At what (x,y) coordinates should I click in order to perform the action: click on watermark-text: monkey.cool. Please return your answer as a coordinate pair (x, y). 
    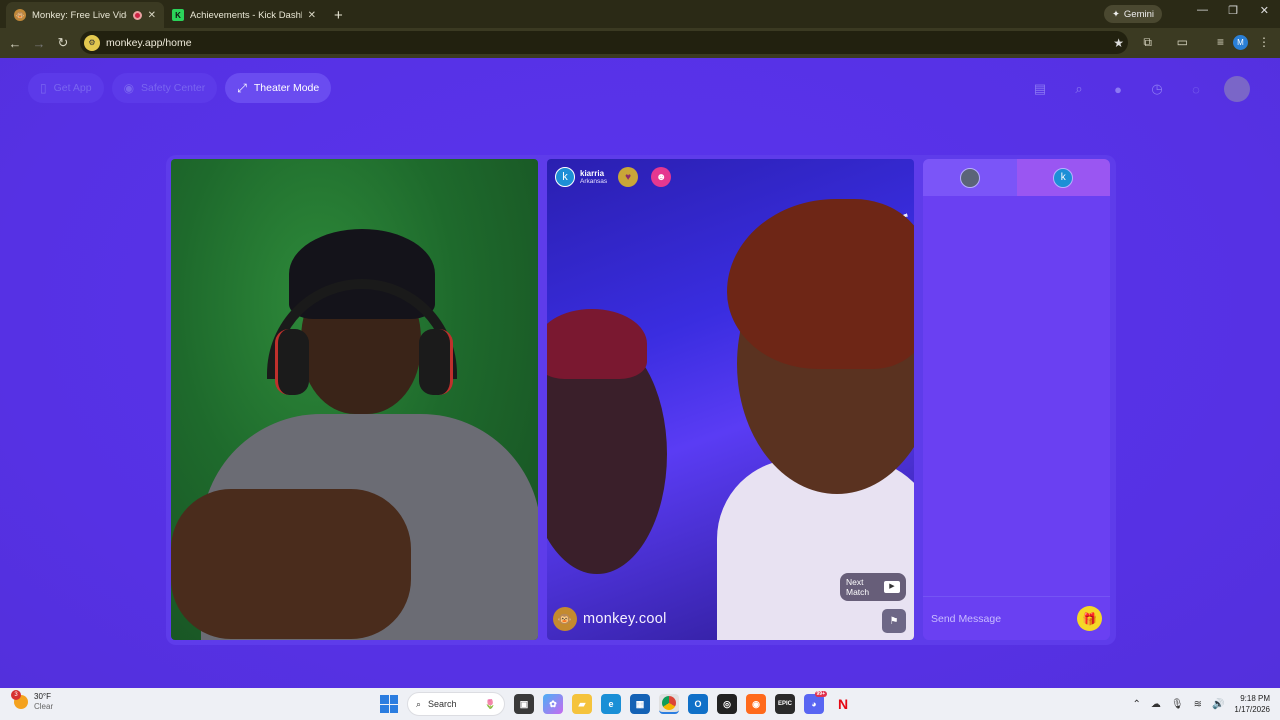
    Looking at the image, I should click on (625, 619).